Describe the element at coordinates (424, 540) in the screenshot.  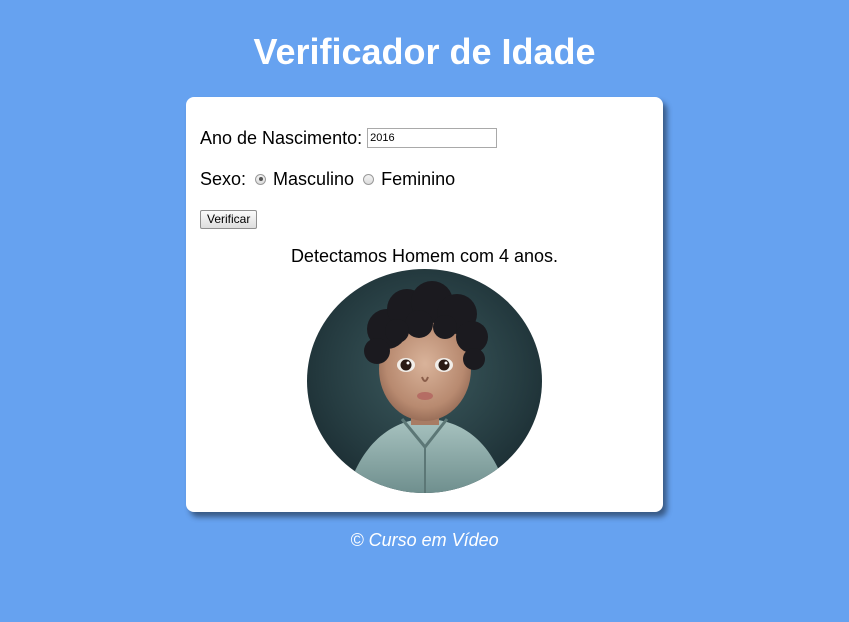
I see `footer: © Curso em Vídeo` at that location.